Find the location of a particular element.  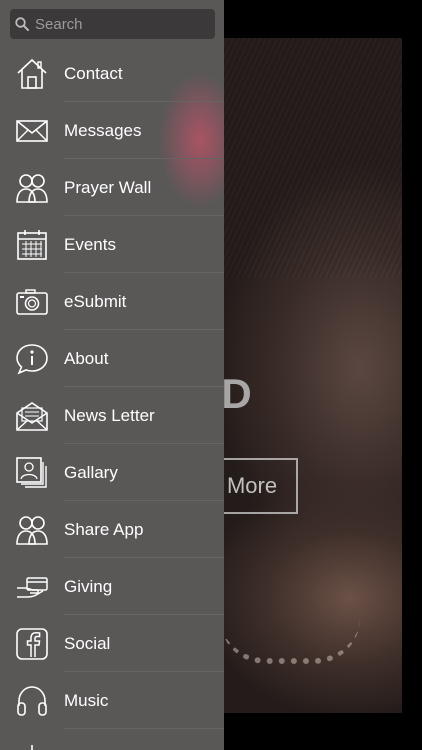

menu-item-label: Contact is located at coordinates (93, 73).